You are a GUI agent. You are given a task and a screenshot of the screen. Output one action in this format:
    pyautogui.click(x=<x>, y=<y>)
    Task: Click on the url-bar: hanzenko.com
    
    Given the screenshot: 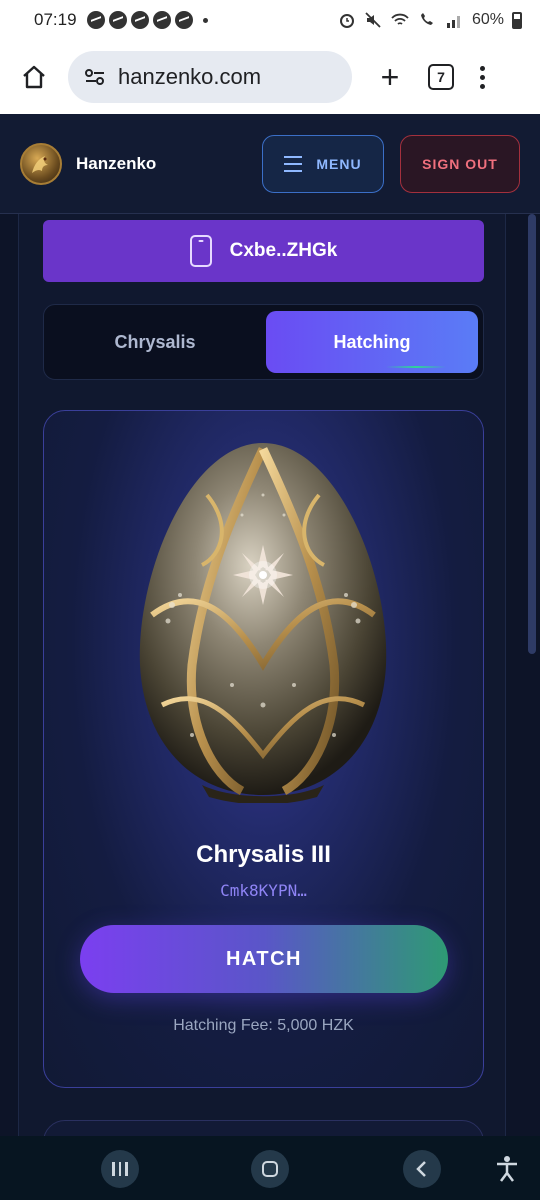 What is the action you would take?
    pyautogui.click(x=210, y=77)
    